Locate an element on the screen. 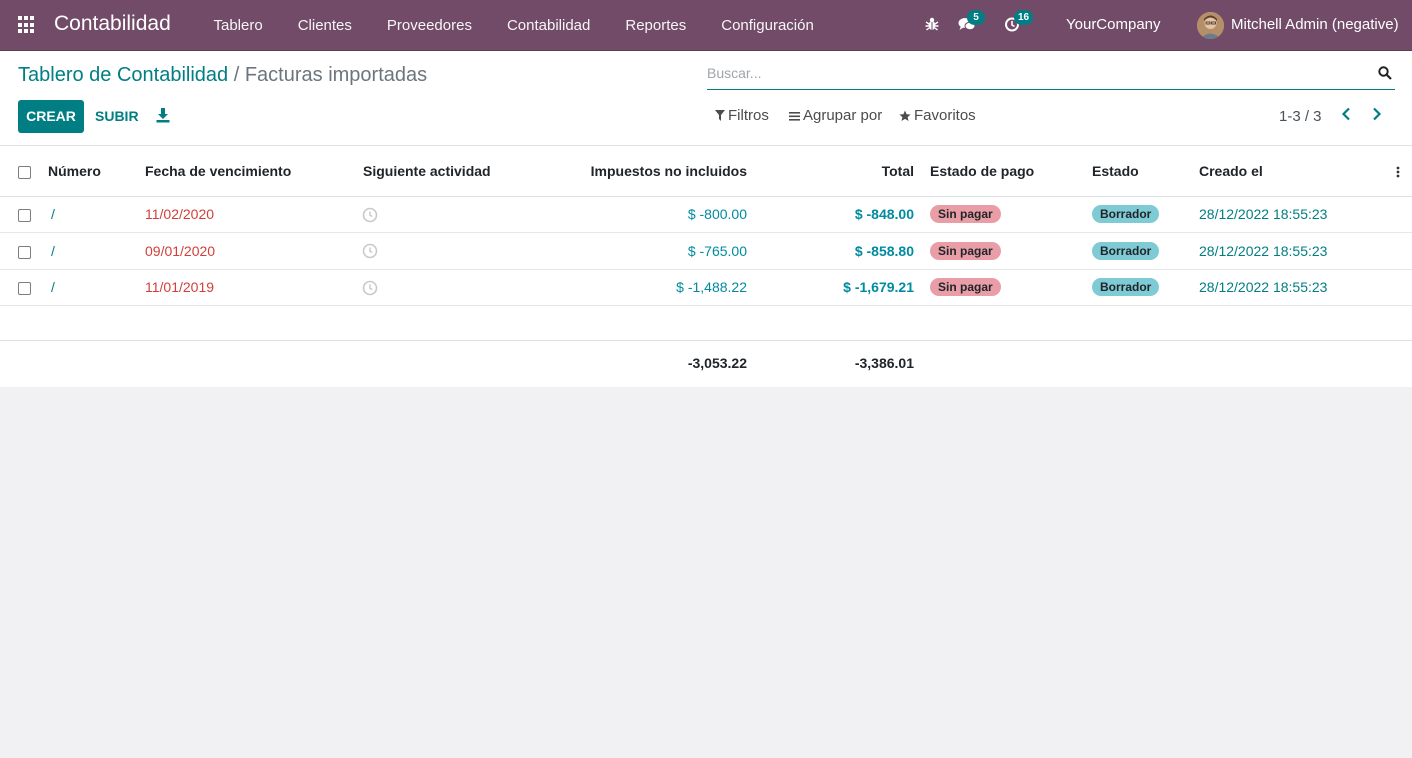  pager-value: 1-3 / 3 is located at coordinates (1300, 116).